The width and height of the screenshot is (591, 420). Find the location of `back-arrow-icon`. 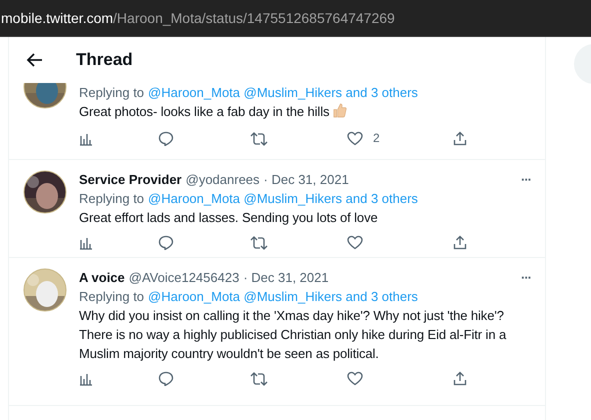

back-arrow-icon is located at coordinates (35, 60).